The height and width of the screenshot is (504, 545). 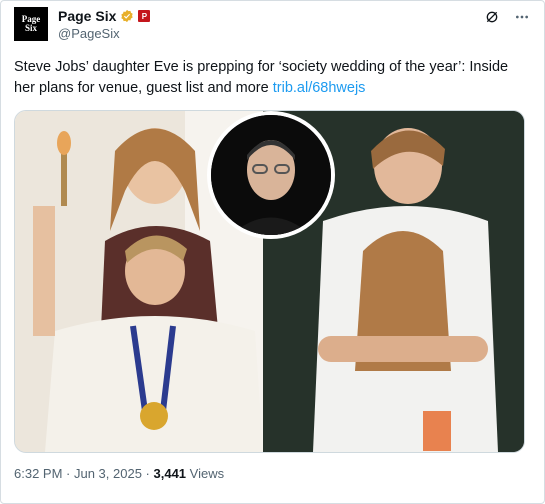 What do you see at coordinates (87, 16) in the screenshot?
I see `display-name: Page Six` at bounding box center [87, 16].